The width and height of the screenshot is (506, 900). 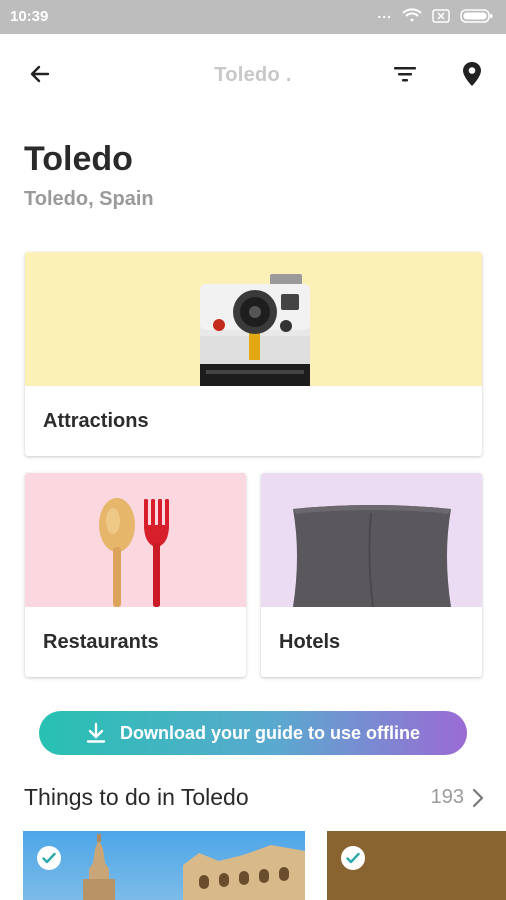 I want to click on things-to-do-count-link: 193, so click(x=457, y=797).